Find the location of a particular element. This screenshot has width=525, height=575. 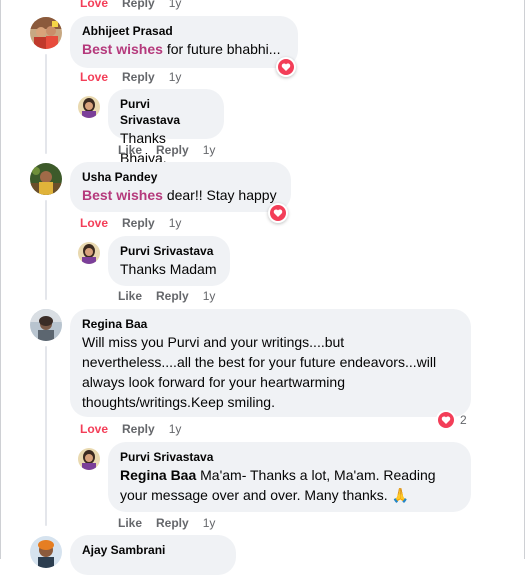

comment-text-line: thoughts/writings.Keep smiling. is located at coordinates (178, 402).